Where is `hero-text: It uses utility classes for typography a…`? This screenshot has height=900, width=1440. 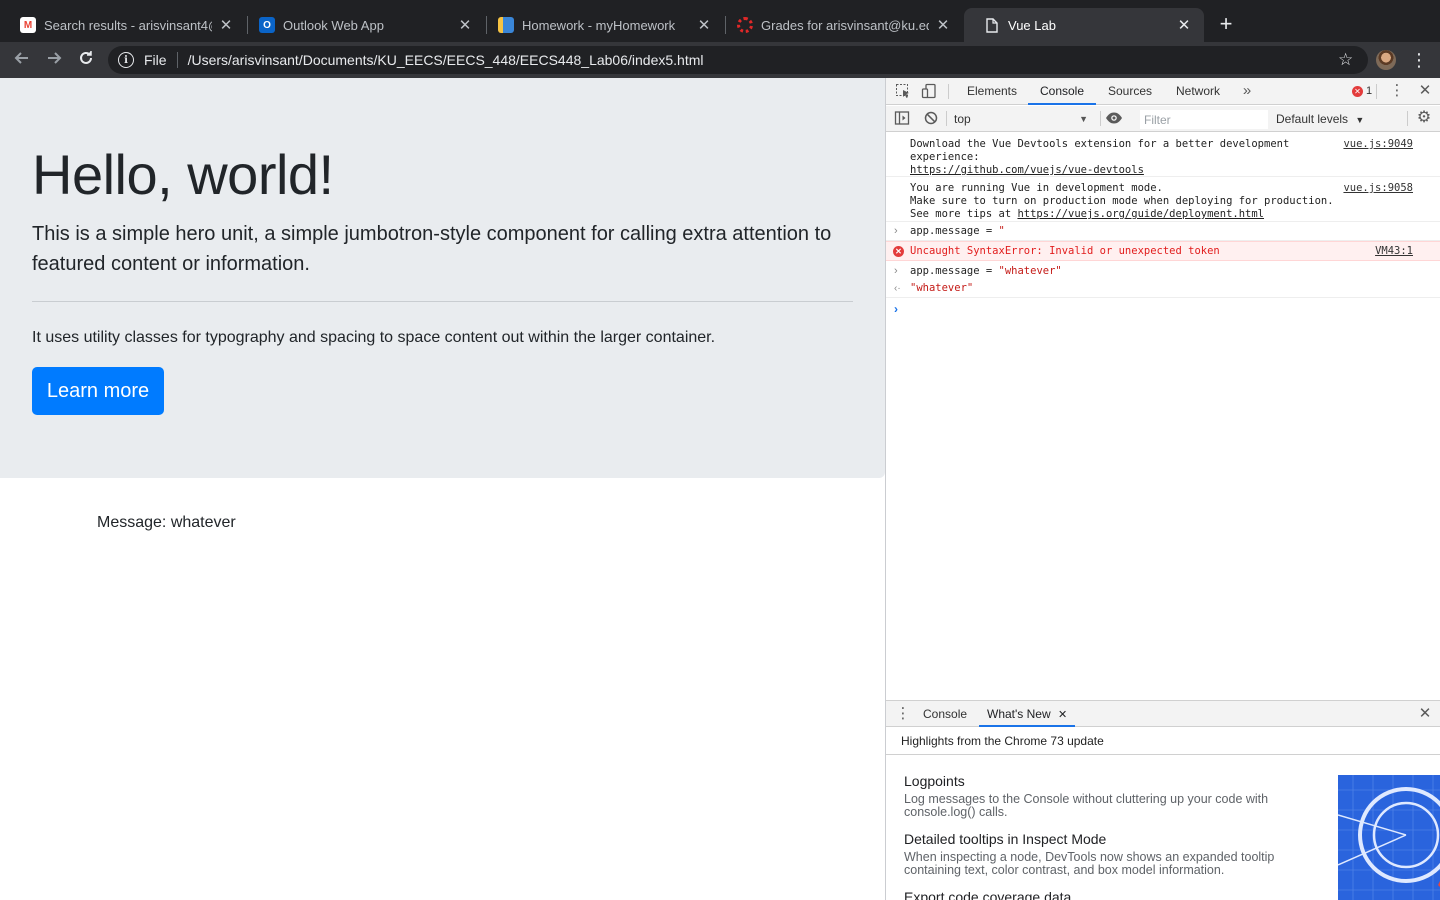
hero-text: It uses utility classes for typography a… is located at coordinates (374, 337).